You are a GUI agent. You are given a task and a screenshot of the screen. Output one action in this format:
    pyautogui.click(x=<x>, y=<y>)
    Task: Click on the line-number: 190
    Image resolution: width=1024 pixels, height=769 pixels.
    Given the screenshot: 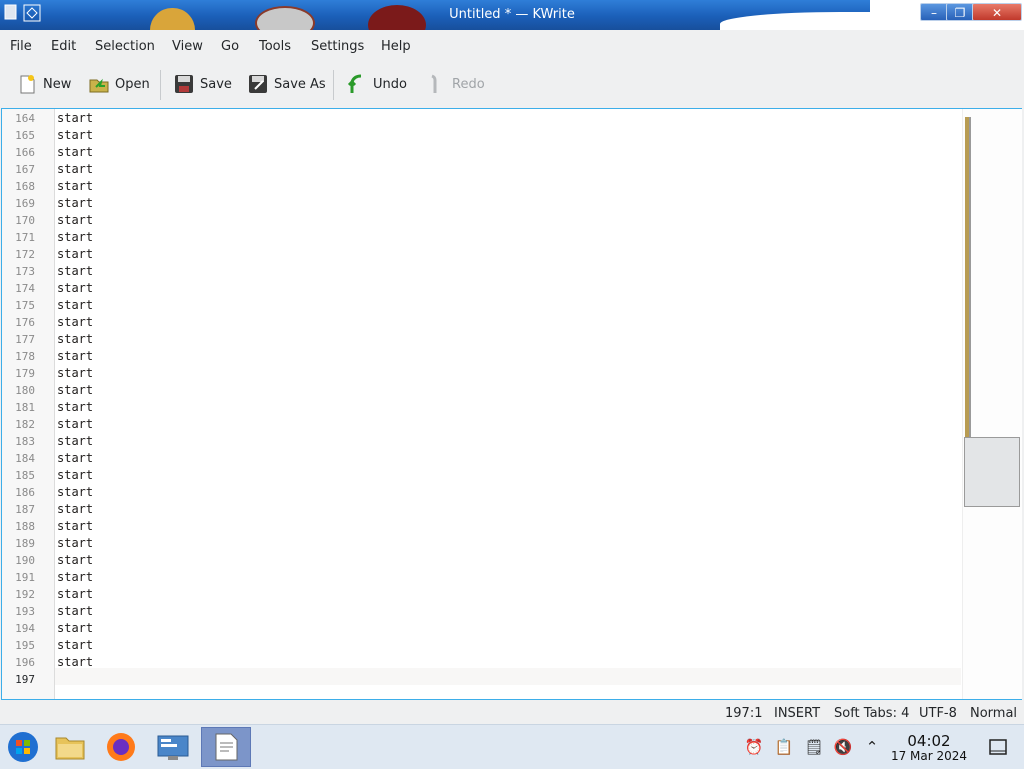 What is the action you would take?
    pyautogui.click(x=25, y=560)
    